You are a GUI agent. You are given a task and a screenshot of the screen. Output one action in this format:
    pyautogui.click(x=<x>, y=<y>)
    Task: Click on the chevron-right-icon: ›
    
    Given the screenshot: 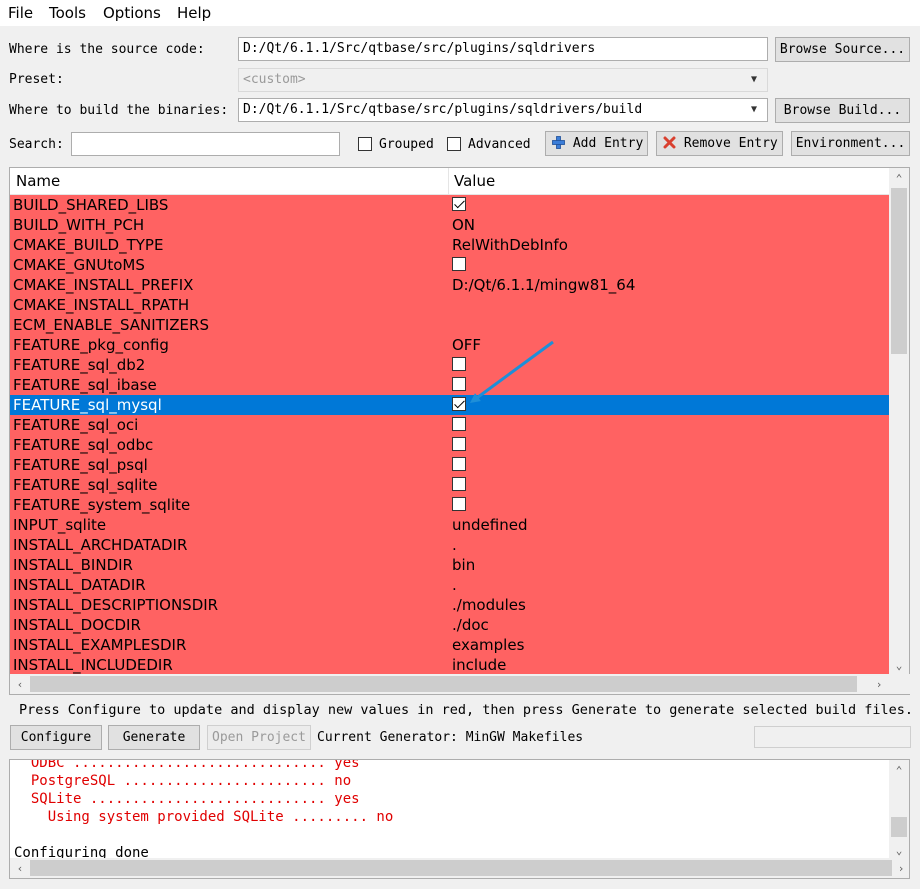 What is the action you would take?
    pyautogui.click(x=900, y=868)
    